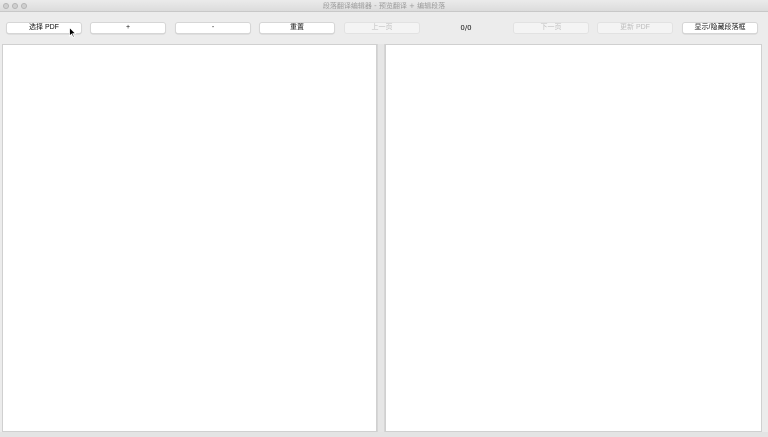 The height and width of the screenshot is (437, 768). Describe the element at coordinates (128, 28) in the screenshot. I see `zoom-in-button: +` at that location.